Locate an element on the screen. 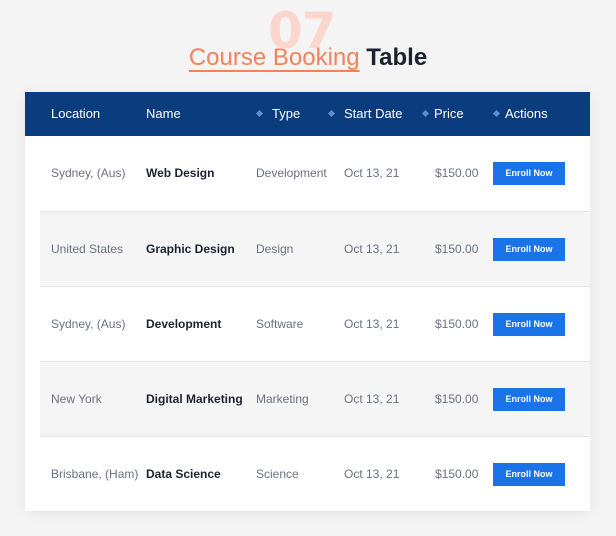  column-header-location: Location is located at coordinates (75, 114).